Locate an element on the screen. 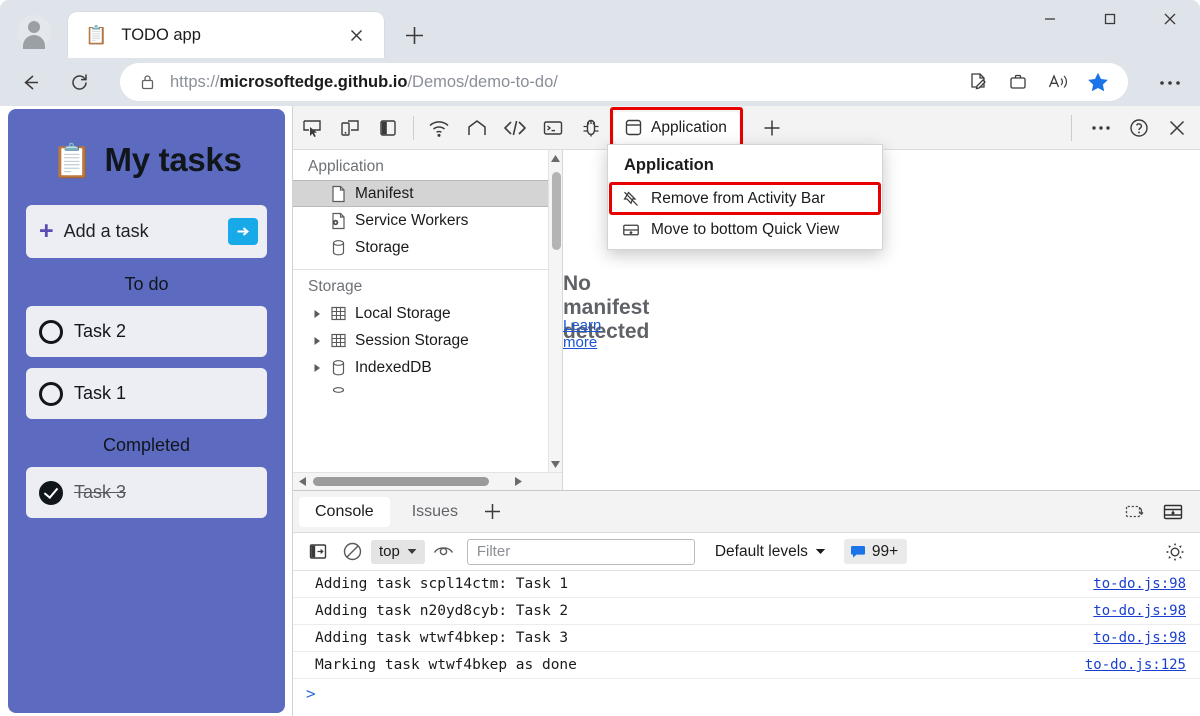 This screenshot has width=1200, height=716. window-controls is located at coordinates (1110, 19).